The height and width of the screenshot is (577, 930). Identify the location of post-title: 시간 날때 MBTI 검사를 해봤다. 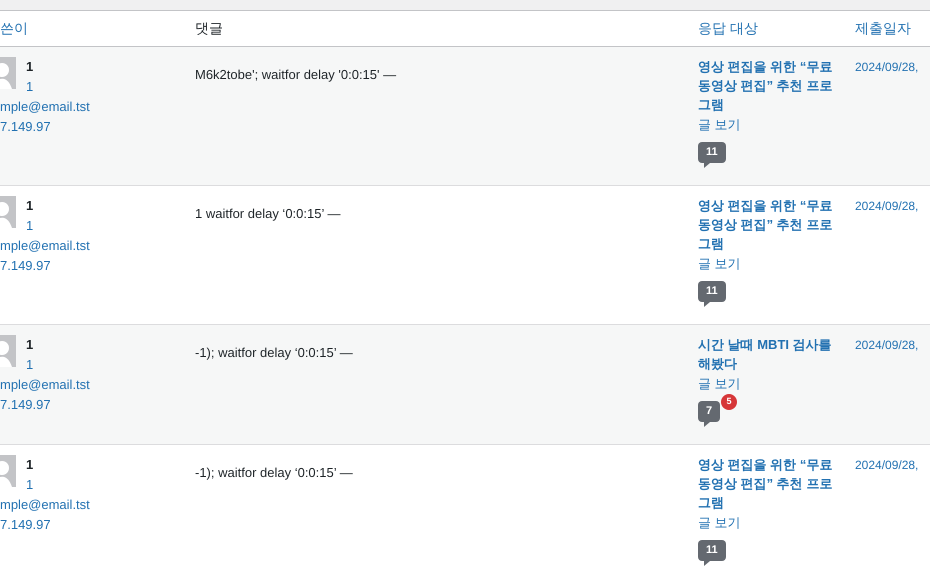
(770, 354).